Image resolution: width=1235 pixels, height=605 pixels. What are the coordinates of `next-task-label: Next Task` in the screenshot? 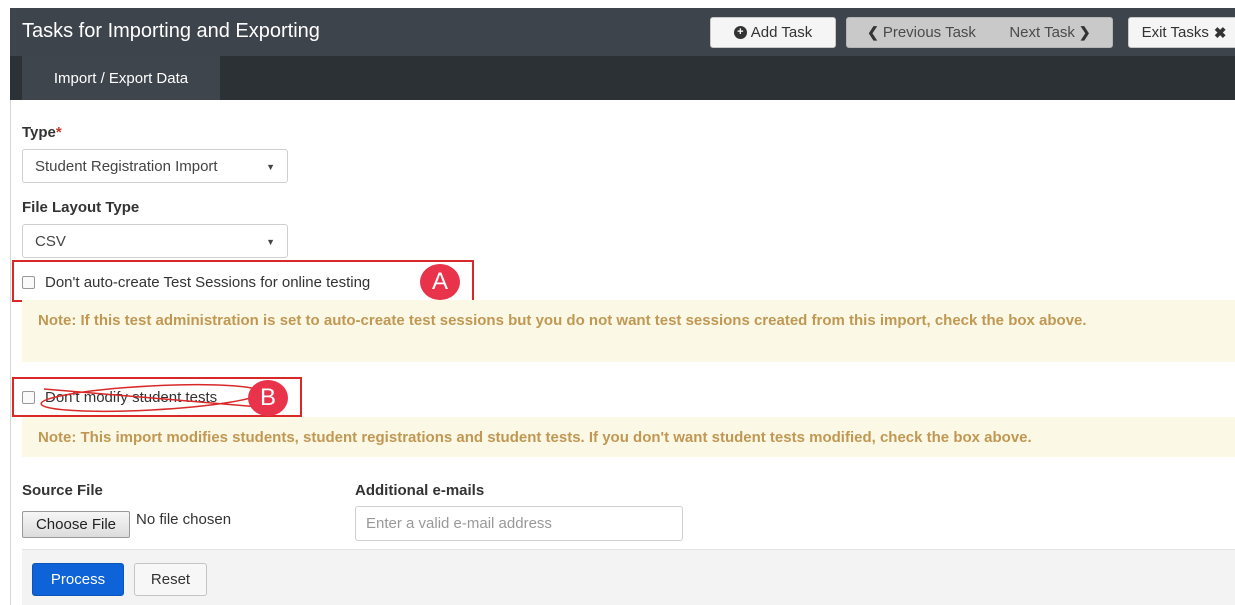 It's located at (1042, 32).